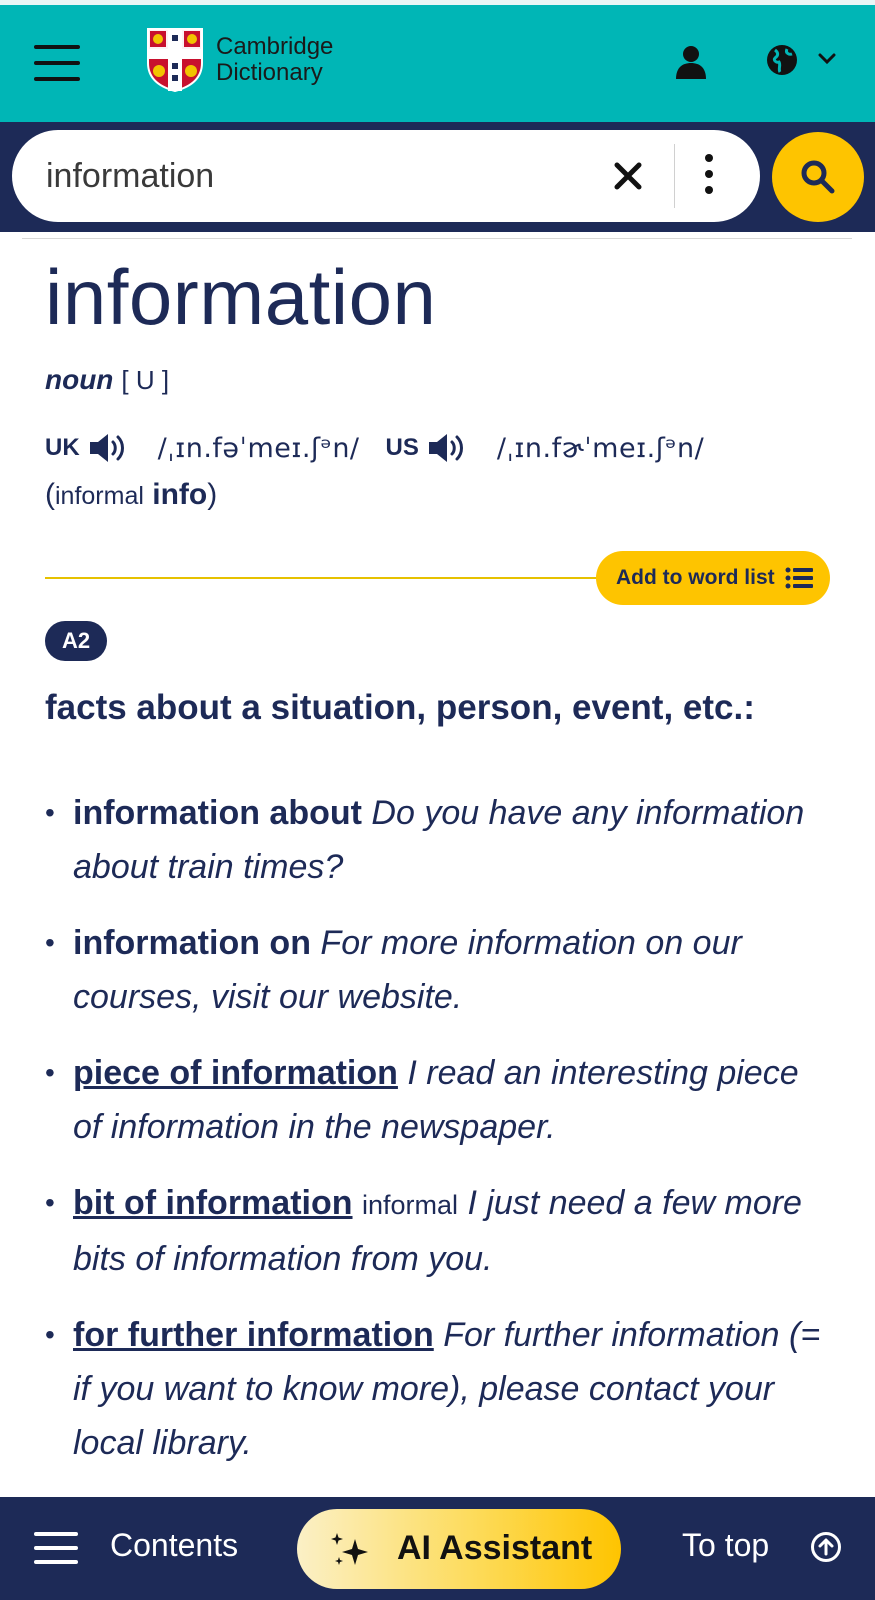  What do you see at coordinates (175, 60) in the screenshot?
I see `cambridge-shield-icon` at bounding box center [175, 60].